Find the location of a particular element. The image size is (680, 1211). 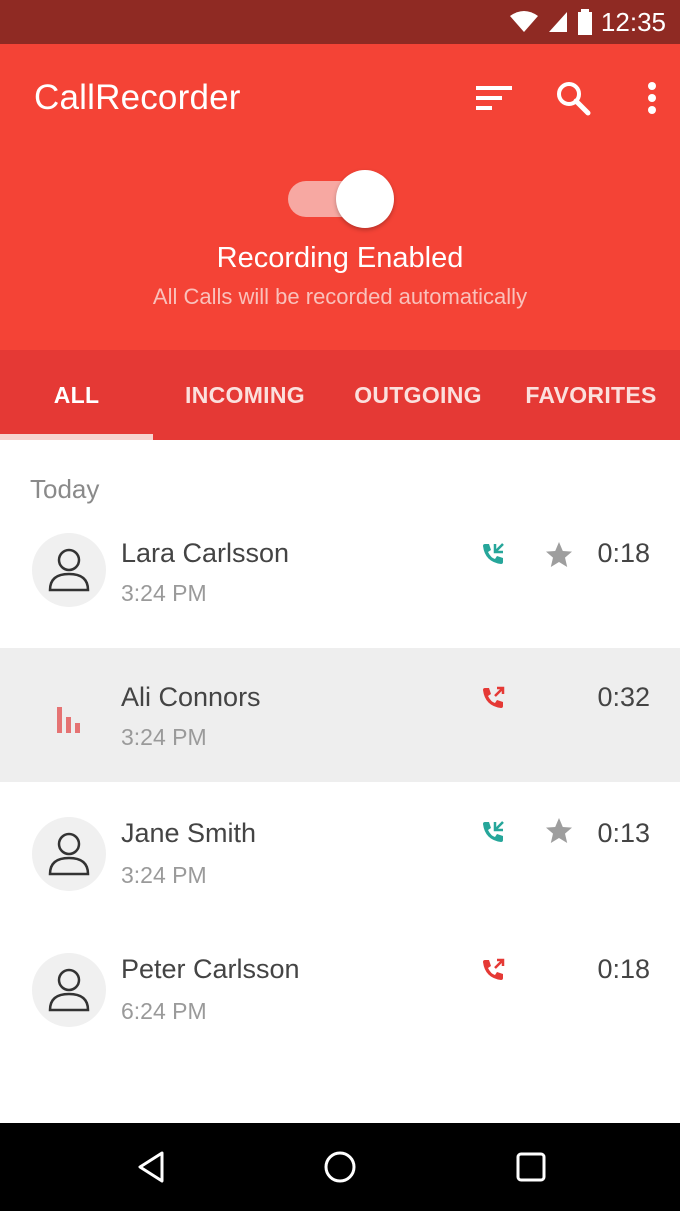

call-duration: 0:13 is located at coordinates (623, 833).